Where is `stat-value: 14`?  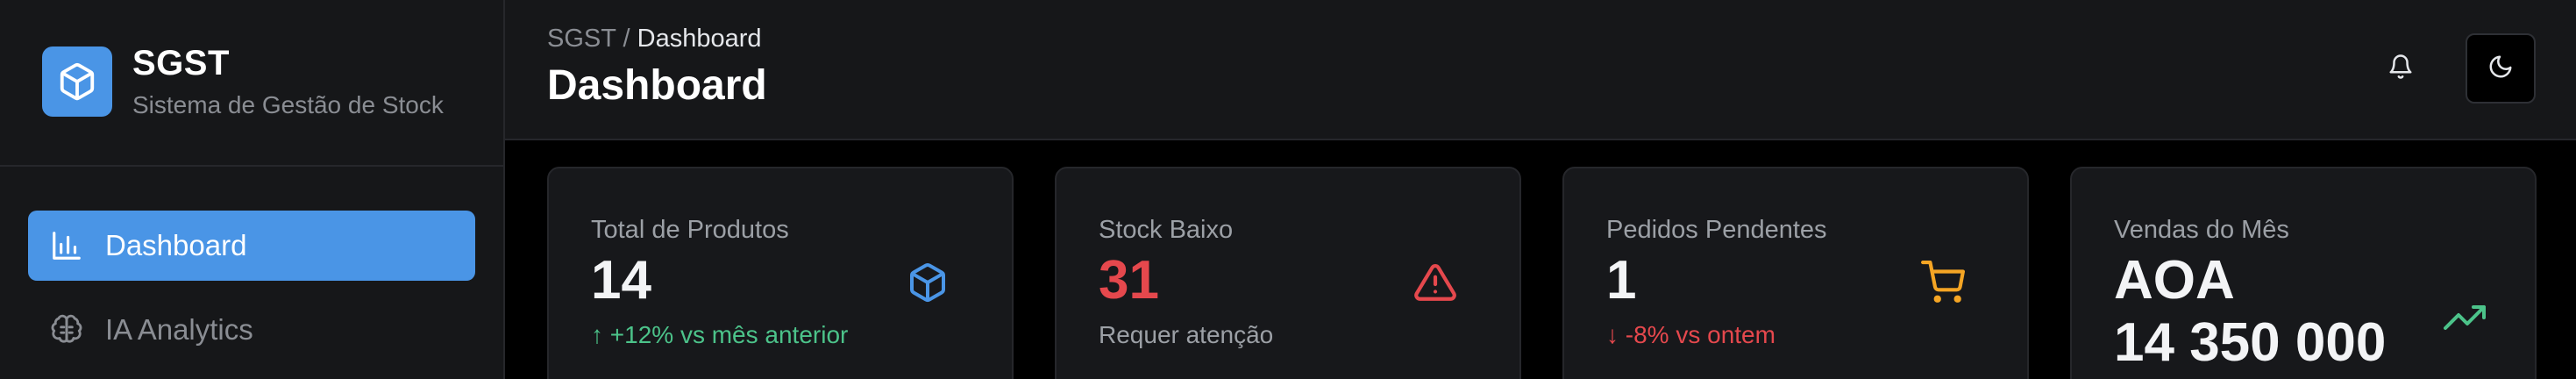
stat-value: 14 is located at coordinates (621, 280).